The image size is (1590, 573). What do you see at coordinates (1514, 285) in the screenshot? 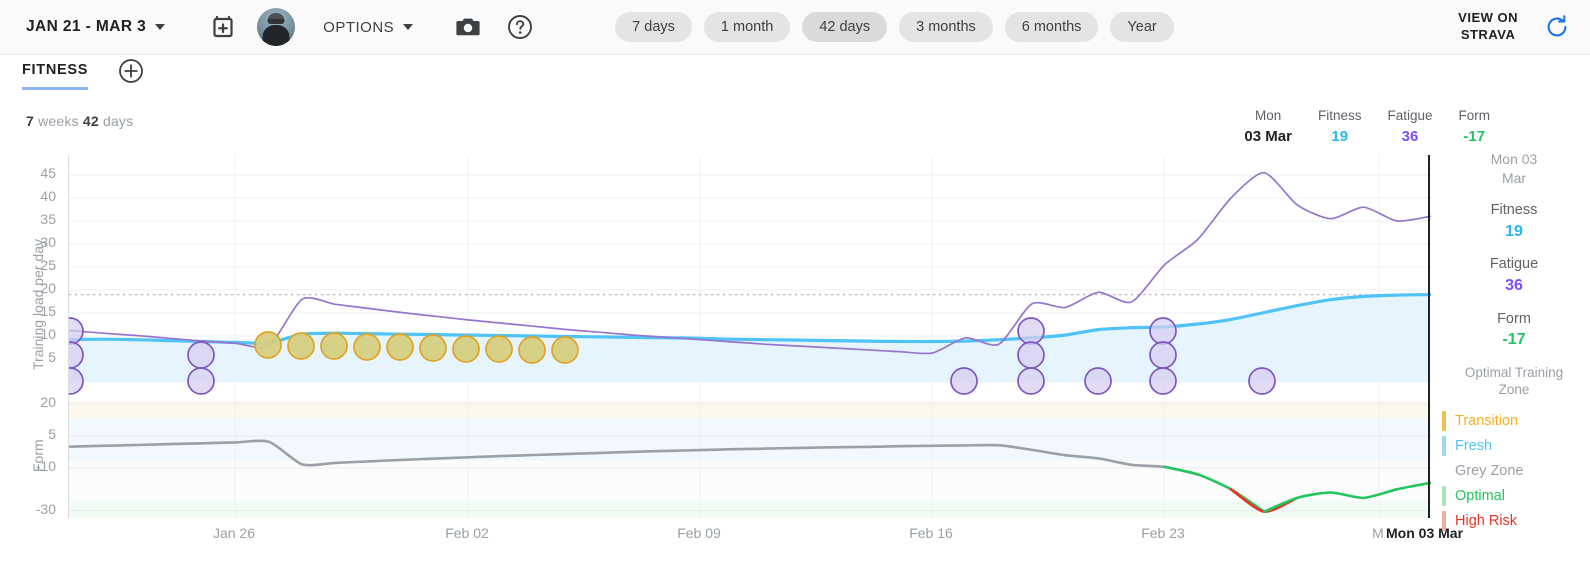
I see `side-panel-fatigue-value: 36` at bounding box center [1514, 285].